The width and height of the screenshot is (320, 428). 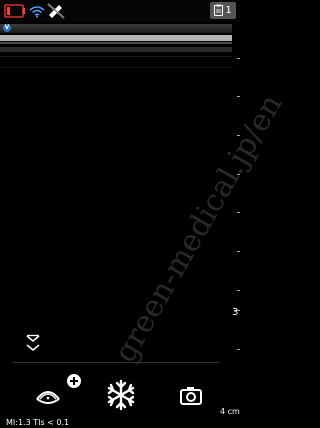 What do you see at coordinates (120, 11) in the screenshot?
I see `status-bar: 1` at bounding box center [120, 11].